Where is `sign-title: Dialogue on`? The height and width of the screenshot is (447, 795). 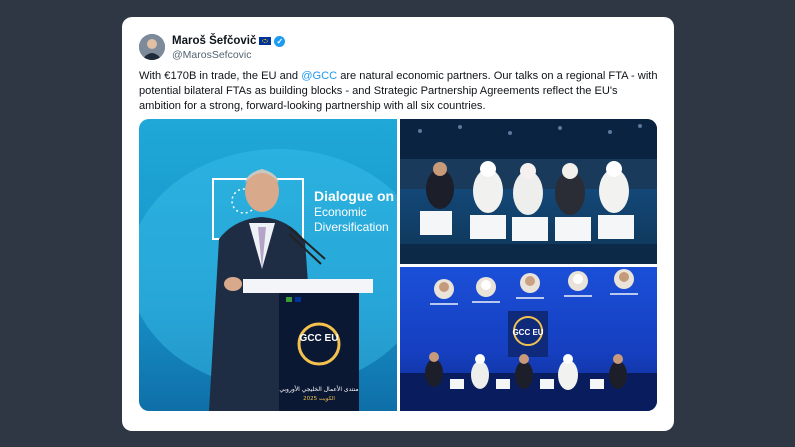
sign-title: Dialogue on is located at coordinates (354, 196).